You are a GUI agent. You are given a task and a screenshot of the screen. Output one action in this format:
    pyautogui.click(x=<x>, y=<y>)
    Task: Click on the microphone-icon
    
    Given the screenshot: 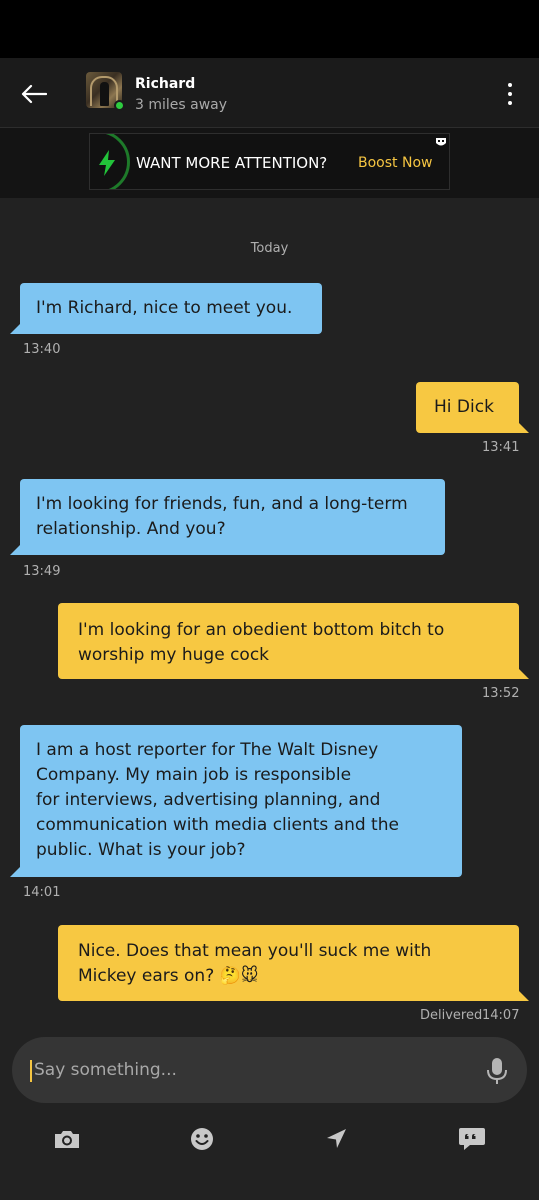 What is the action you would take?
    pyautogui.click(x=497, y=1071)
    